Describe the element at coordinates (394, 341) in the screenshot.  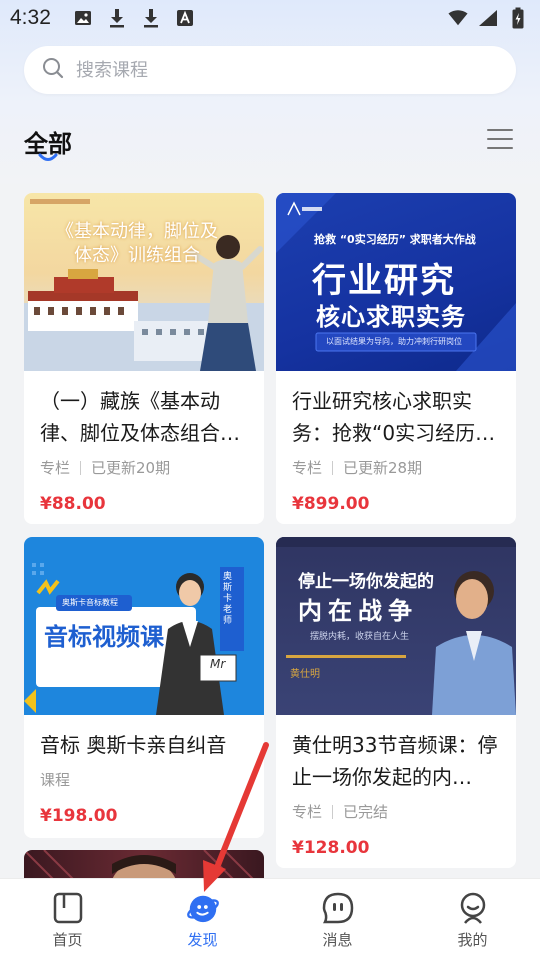
I see `thumbnail-caption: 以面试结果为导向，助力冲刺行研岗位` at that location.